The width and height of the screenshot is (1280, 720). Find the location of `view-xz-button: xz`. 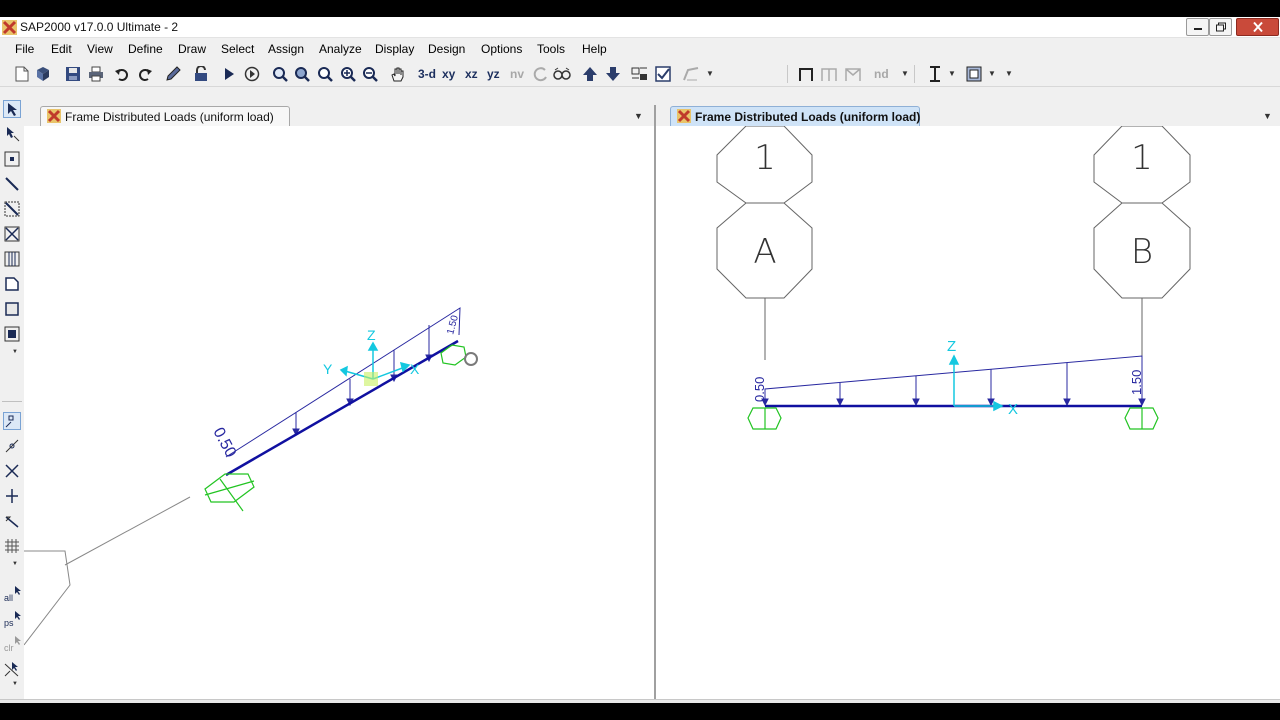

view-xz-button: xz is located at coordinates (471, 74).